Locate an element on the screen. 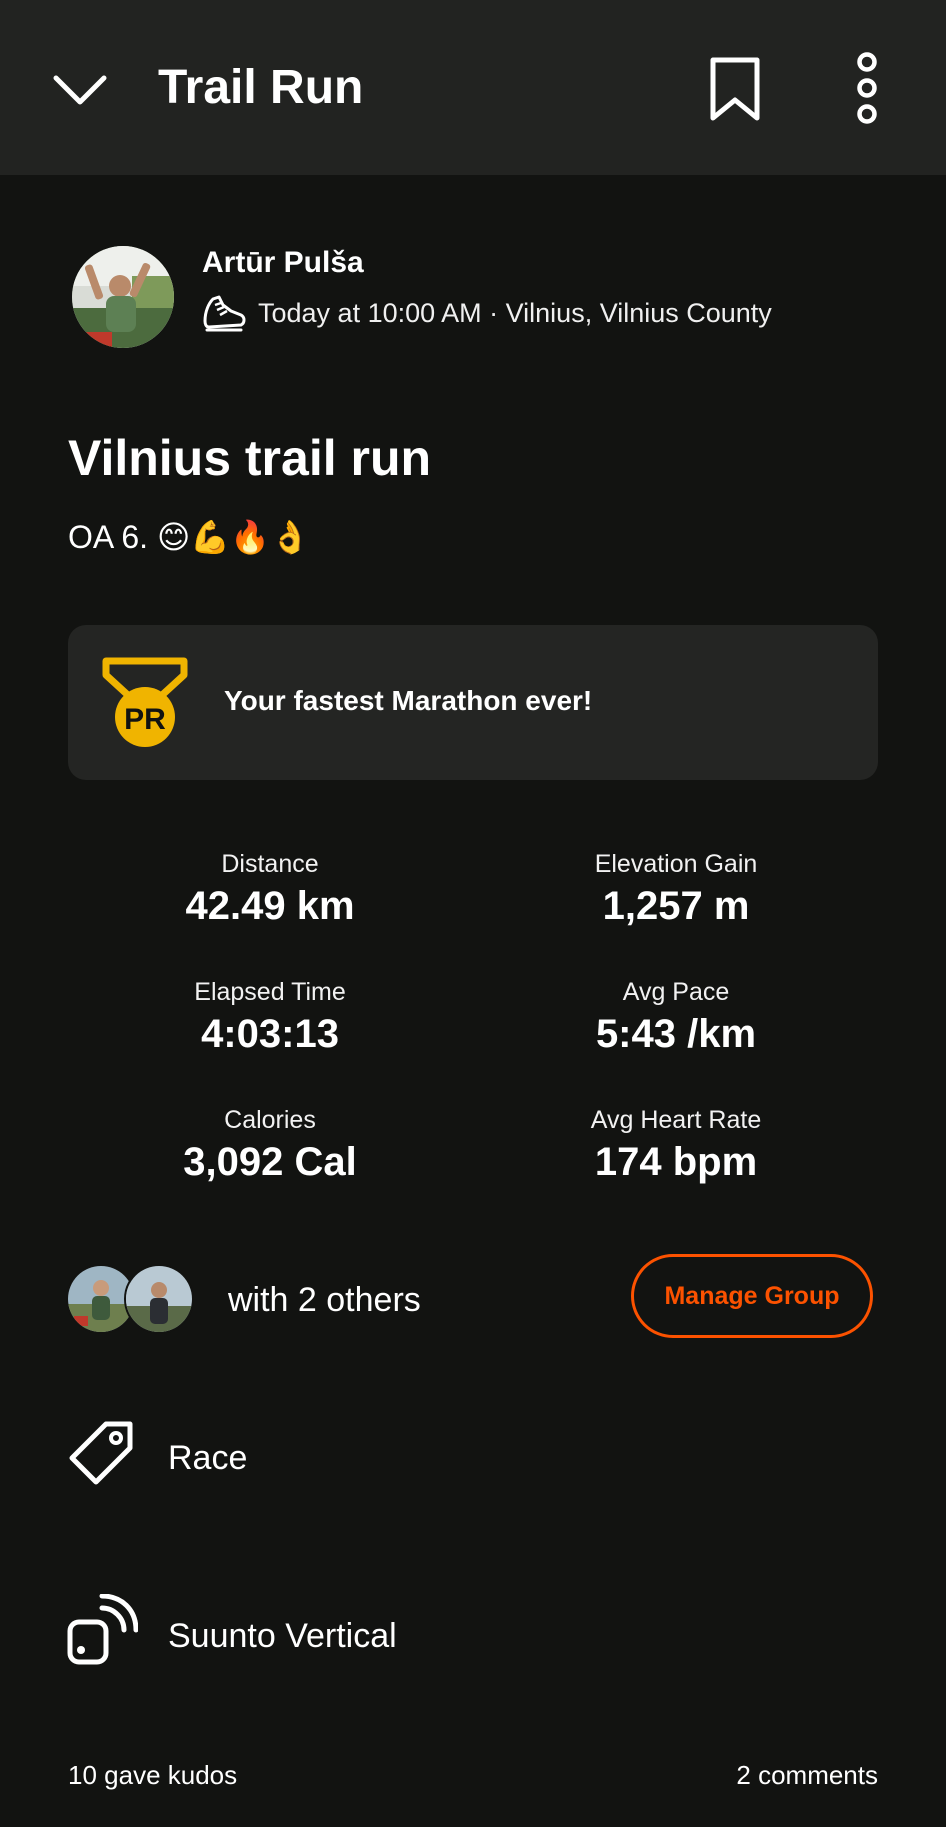  stat-label: Calories is located at coordinates (270, 1120).